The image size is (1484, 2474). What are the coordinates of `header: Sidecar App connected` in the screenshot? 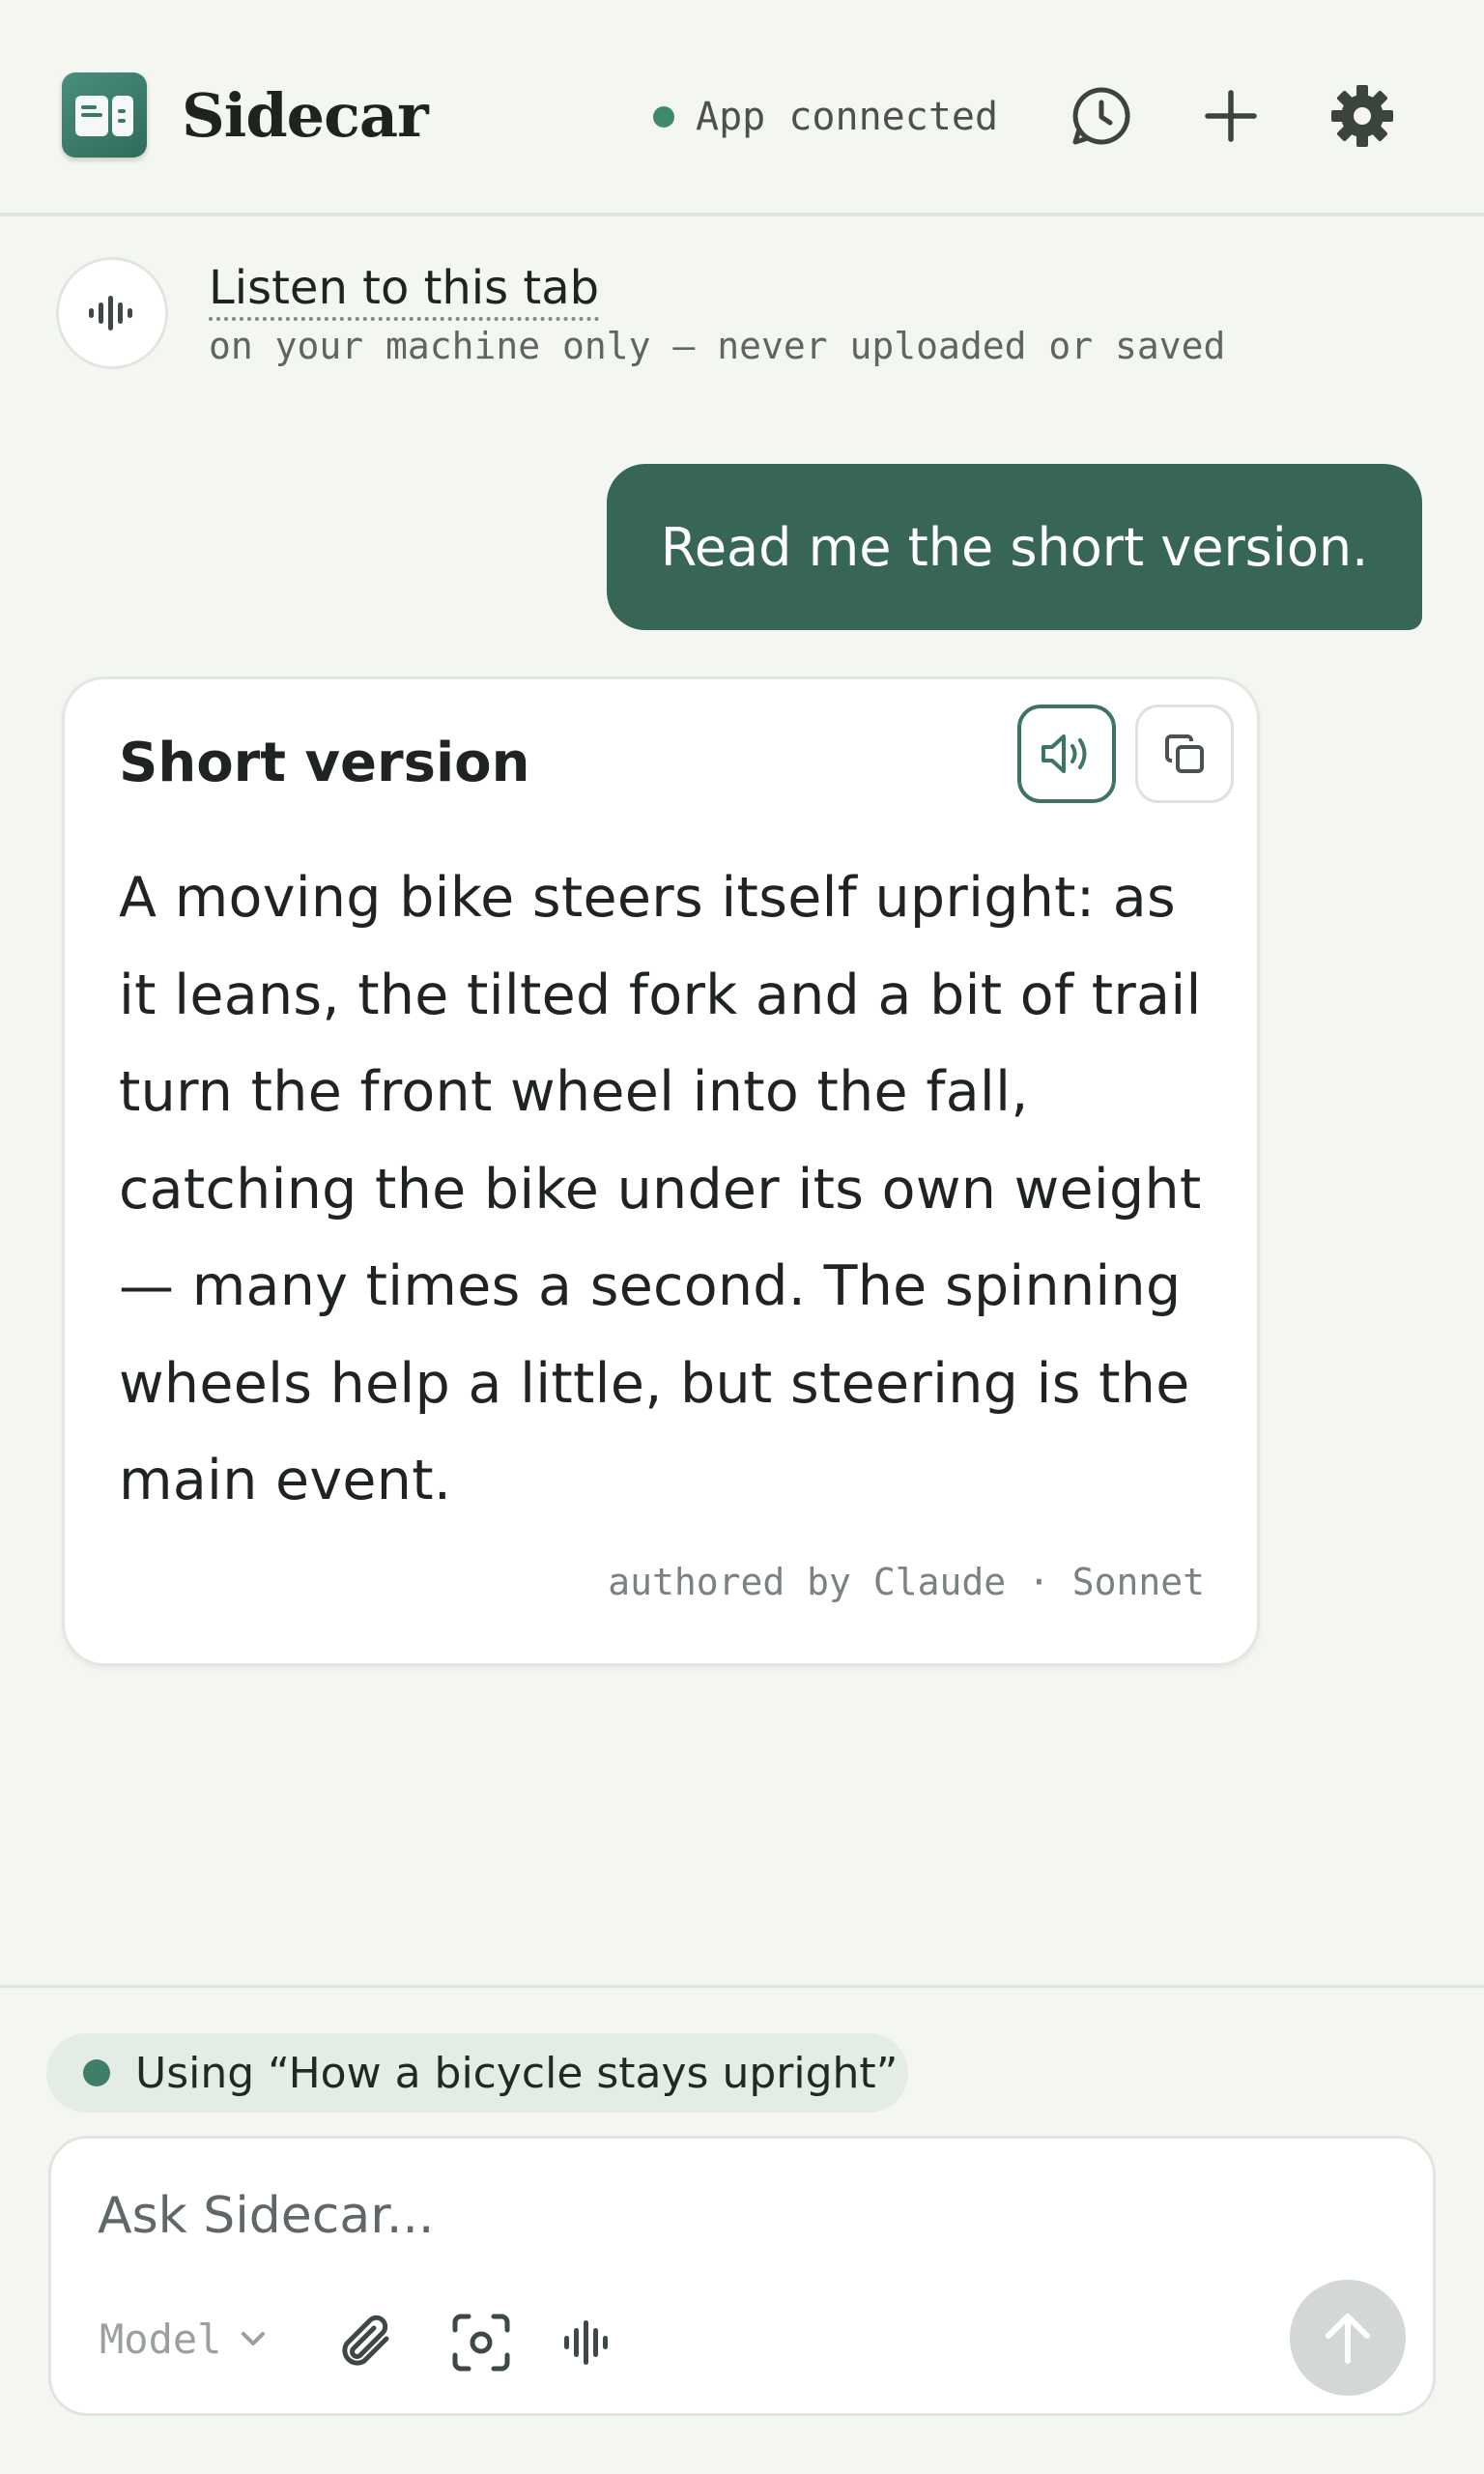 It's located at (742, 108).